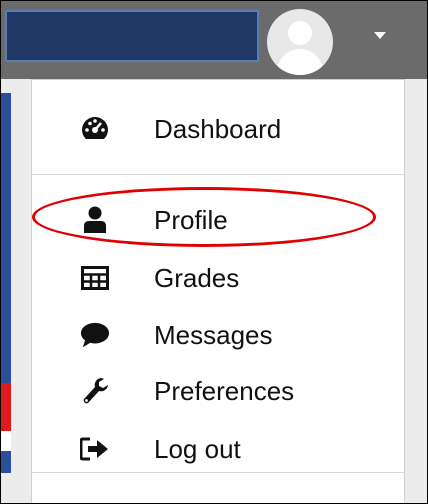 This screenshot has width=428, height=504. What do you see at coordinates (224, 390) in the screenshot?
I see `menu-item-label: Preferences` at bounding box center [224, 390].